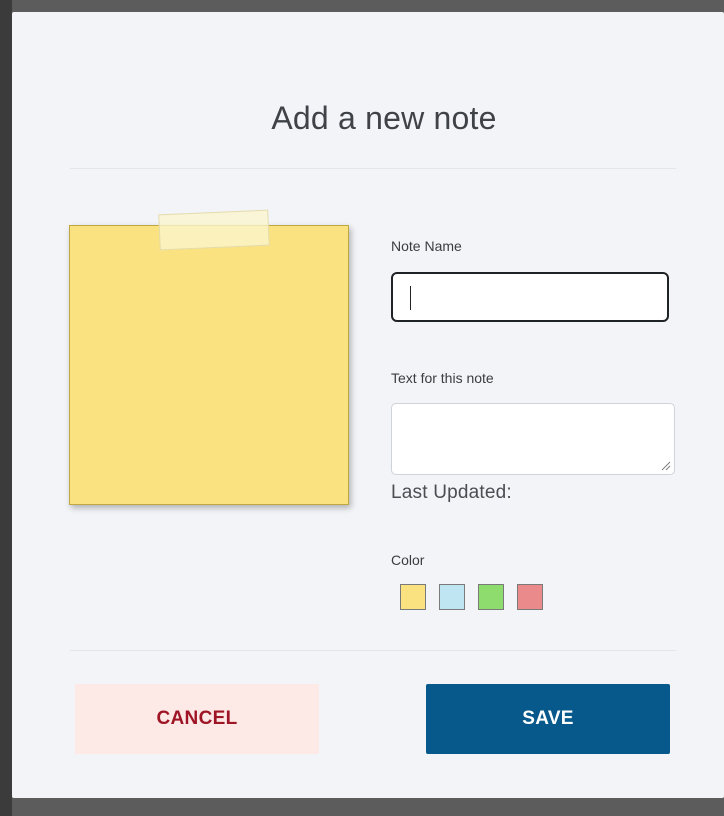  Describe the element at coordinates (6, 408) in the screenshot. I see `background-app-edge` at that location.